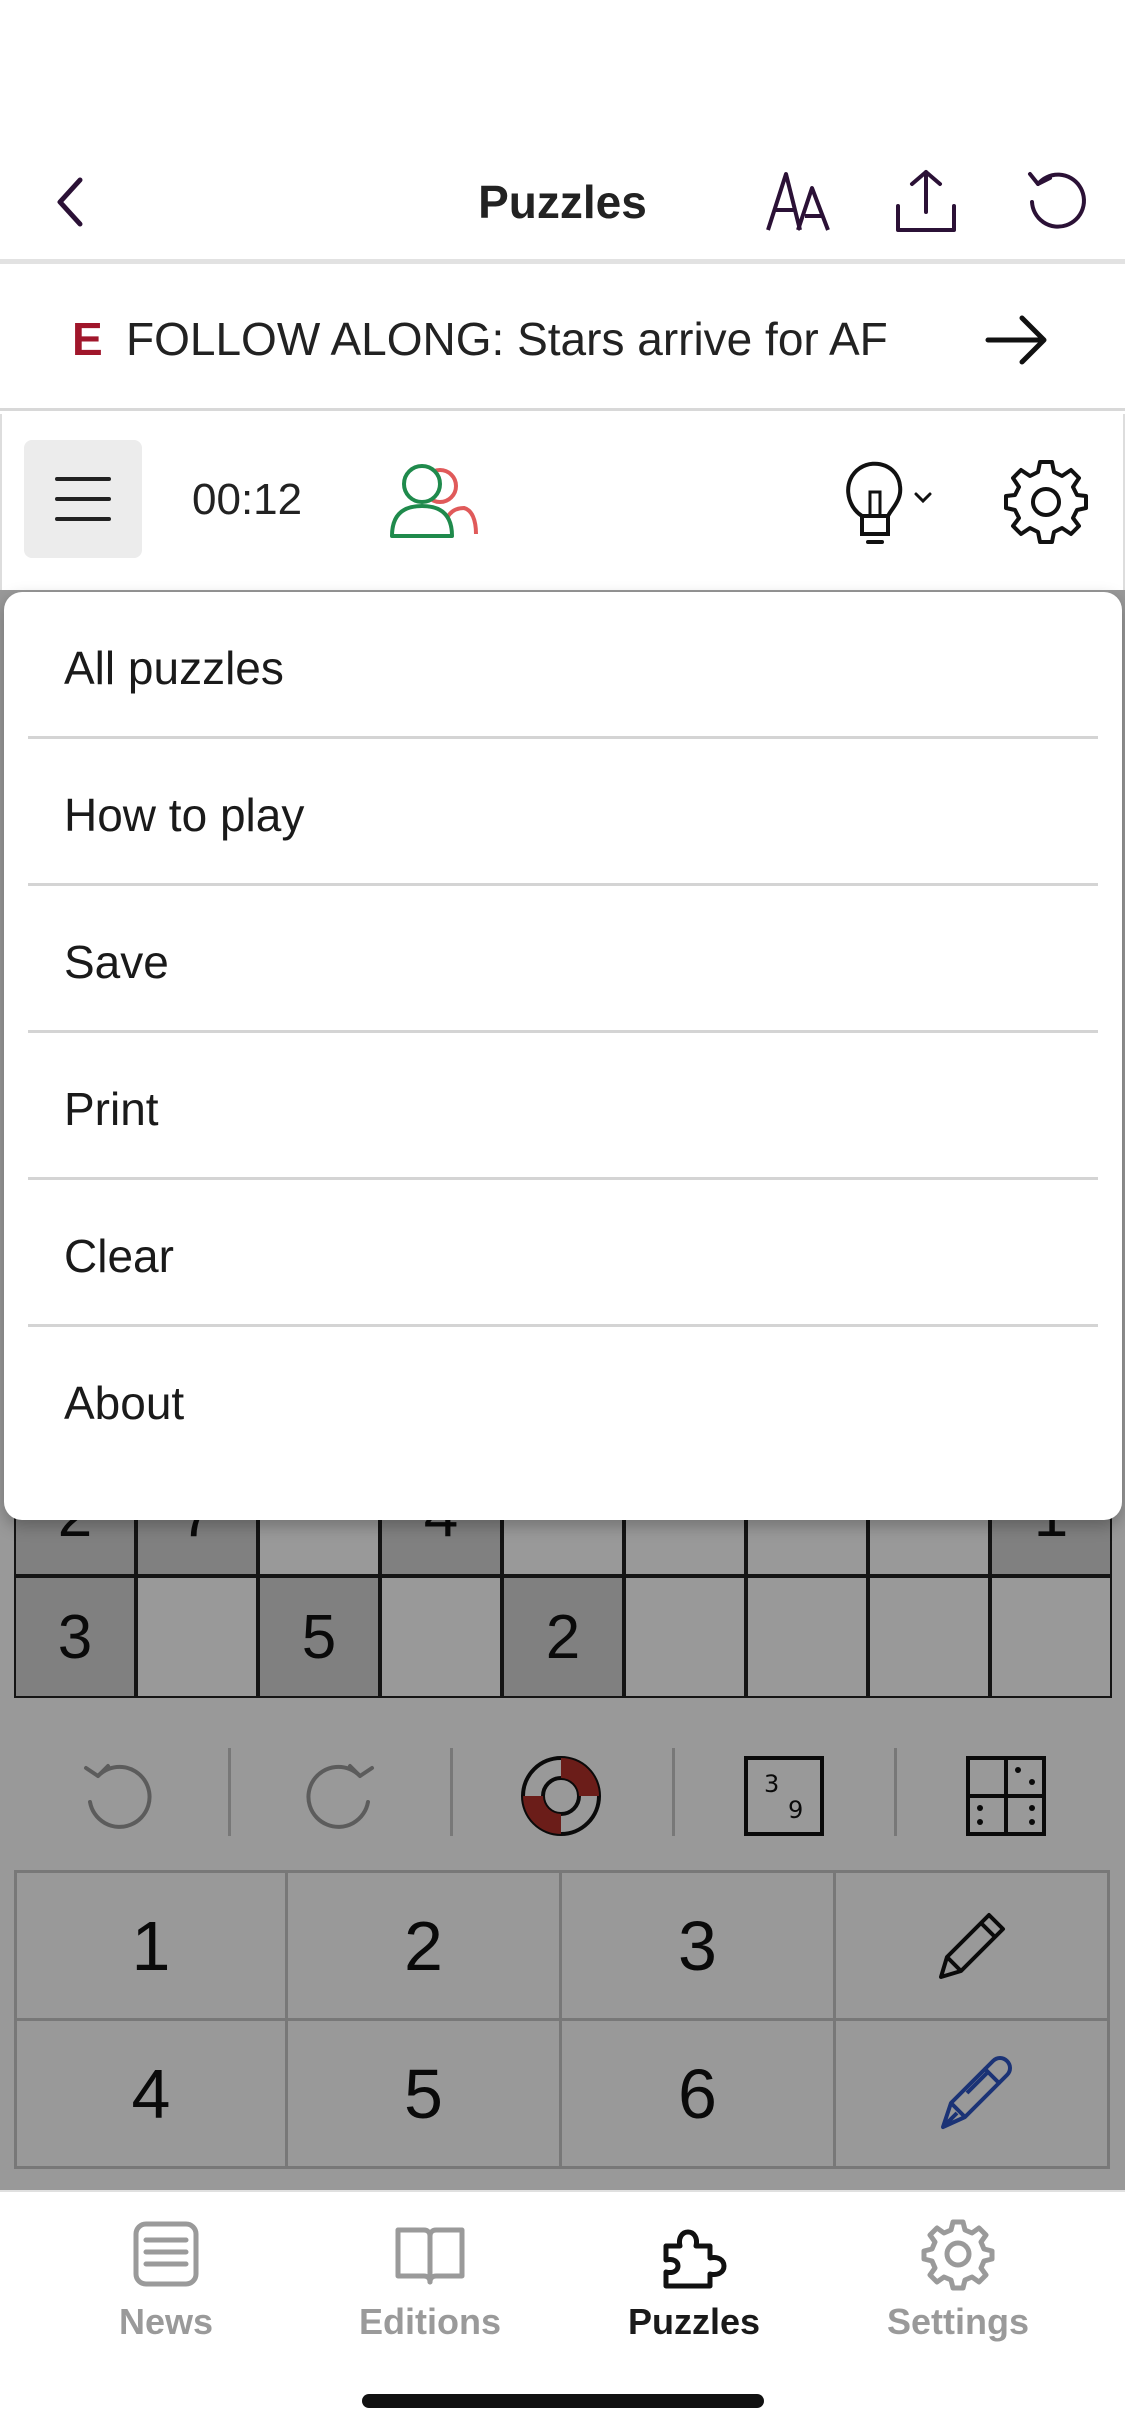 Image resolution: width=1125 pixels, height=2436 pixels. I want to click on menu-item-about: About, so click(563, 1400).